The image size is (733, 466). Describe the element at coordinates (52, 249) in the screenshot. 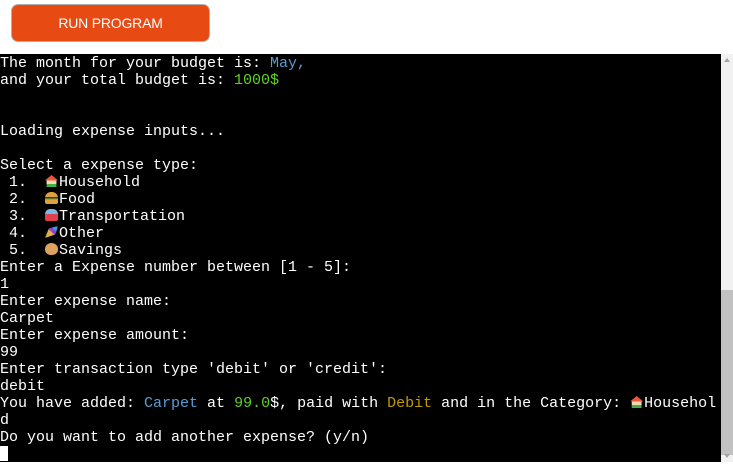

I see `money-bag-icon` at that location.